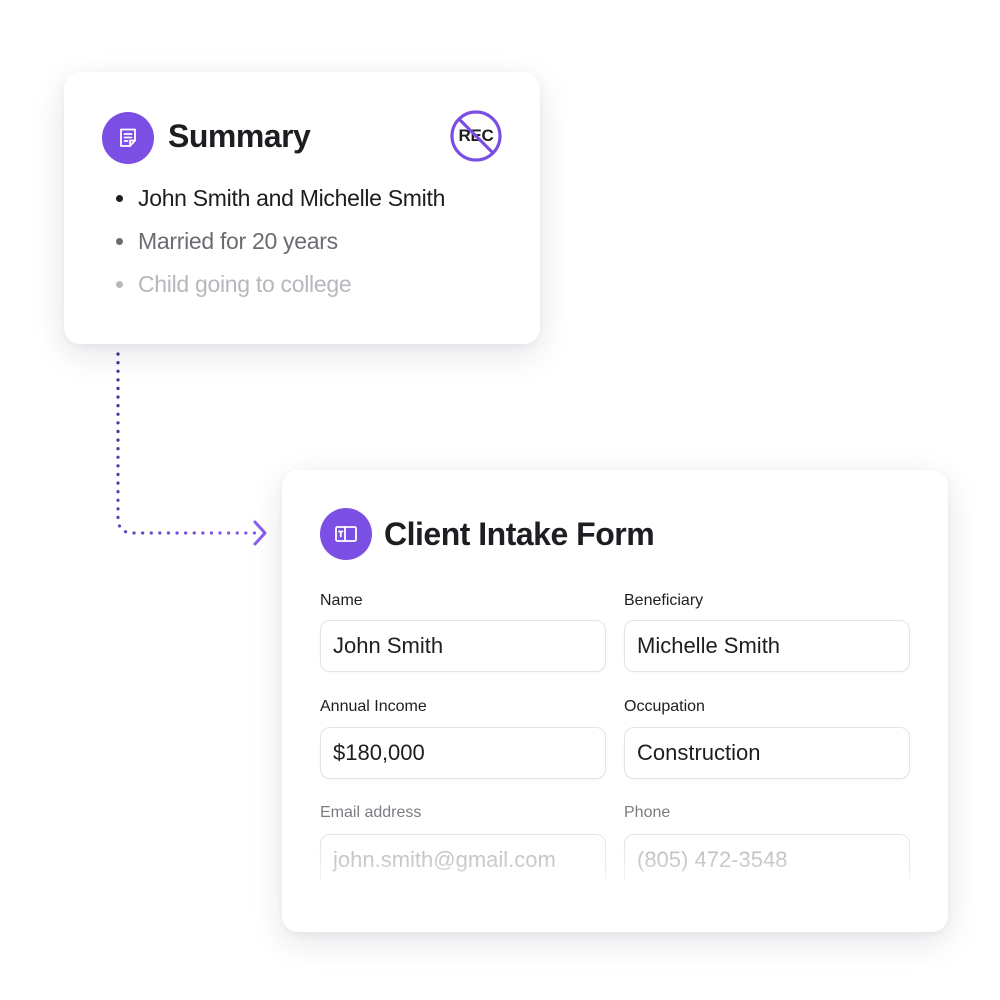 This screenshot has height=1000, width=1000. What do you see at coordinates (767, 857) in the screenshot?
I see `phone-field: (805) 472-3548` at bounding box center [767, 857].